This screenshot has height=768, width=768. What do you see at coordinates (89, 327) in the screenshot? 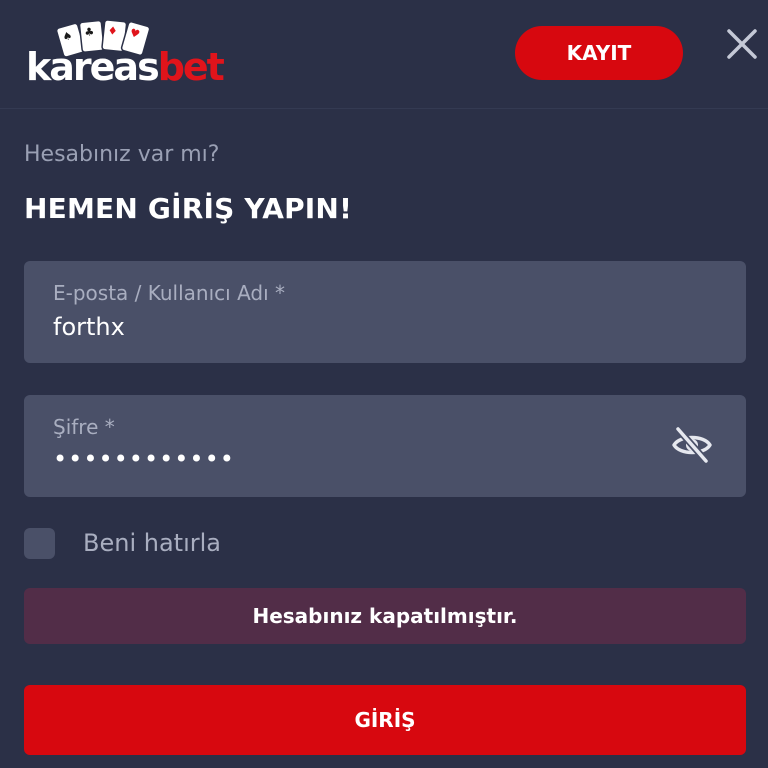
I see `username-value: forthx` at bounding box center [89, 327].